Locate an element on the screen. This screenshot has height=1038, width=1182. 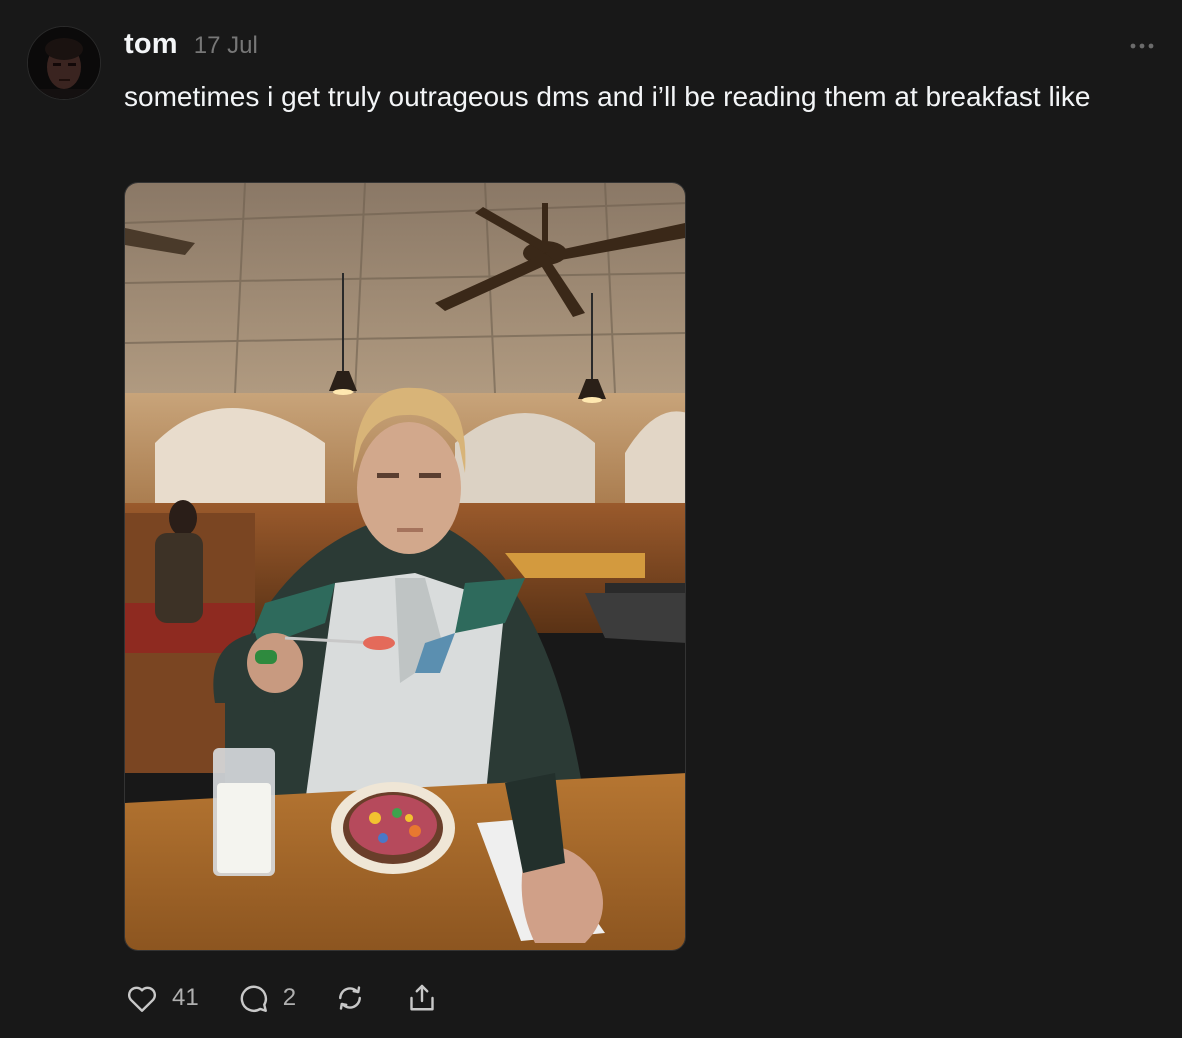
repost-button is located at coordinates (350, 998).